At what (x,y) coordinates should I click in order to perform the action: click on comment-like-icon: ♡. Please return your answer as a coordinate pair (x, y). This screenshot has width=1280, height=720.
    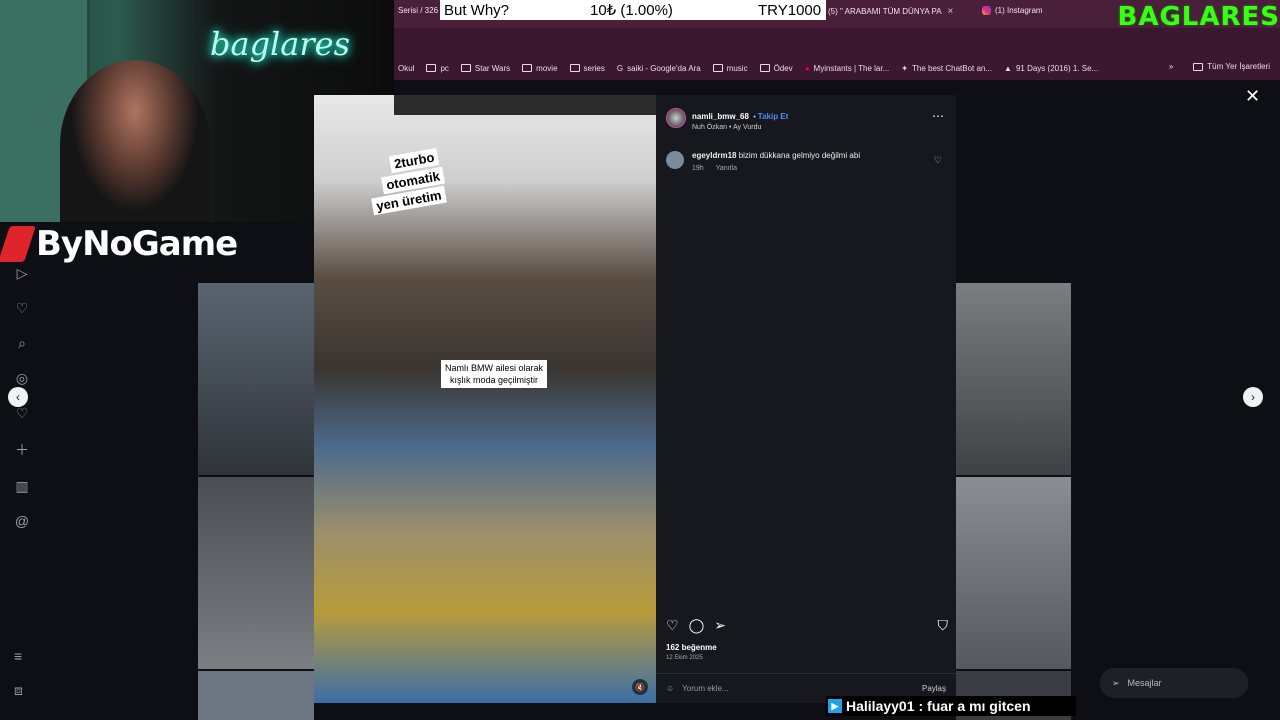
    Looking at the image, I should click on (938, 160).